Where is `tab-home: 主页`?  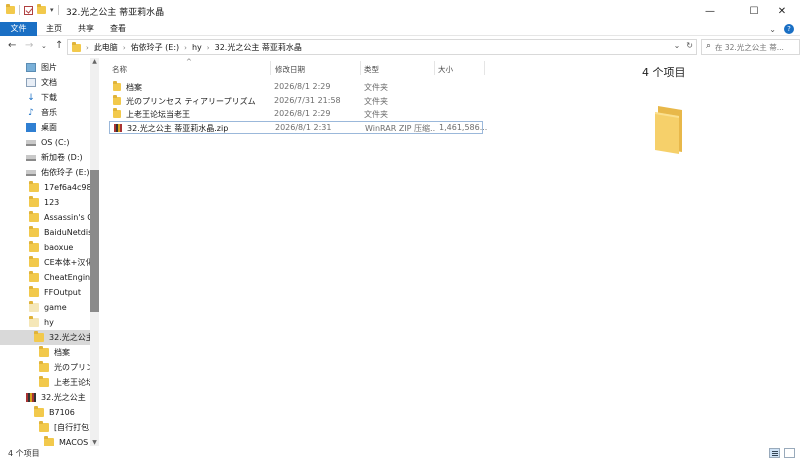 tab-home: 主页 is located at coordinates (54, 29).